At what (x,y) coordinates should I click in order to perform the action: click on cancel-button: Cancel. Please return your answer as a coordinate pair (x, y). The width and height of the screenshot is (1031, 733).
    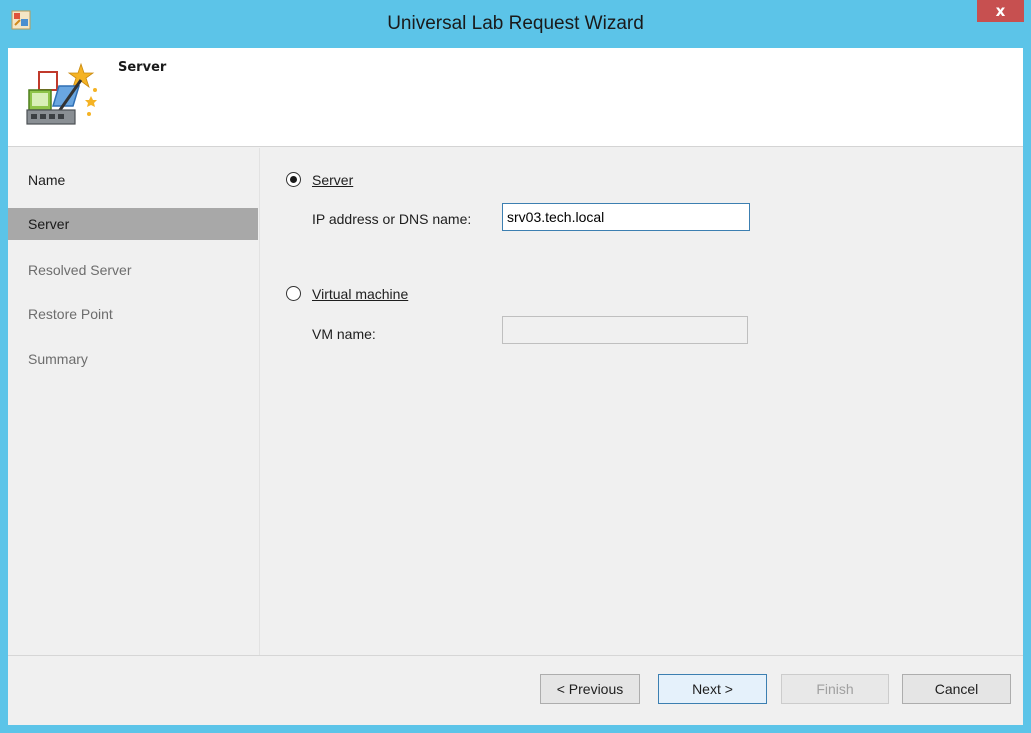
    Looking at the image, I should click on (956, 689).